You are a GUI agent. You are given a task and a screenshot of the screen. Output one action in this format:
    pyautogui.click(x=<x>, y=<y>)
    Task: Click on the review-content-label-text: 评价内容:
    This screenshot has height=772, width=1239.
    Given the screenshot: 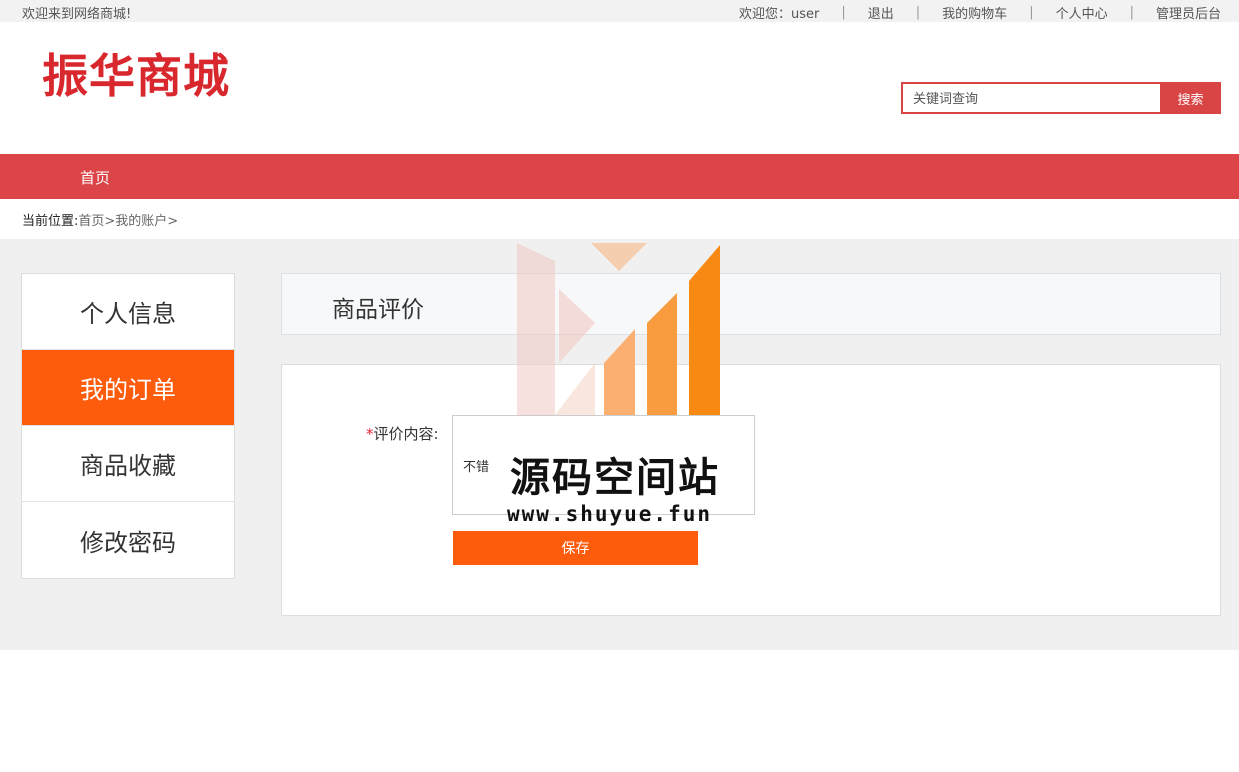 What is the action you would take?
    pyautogui.click(x=406, y=434)
    